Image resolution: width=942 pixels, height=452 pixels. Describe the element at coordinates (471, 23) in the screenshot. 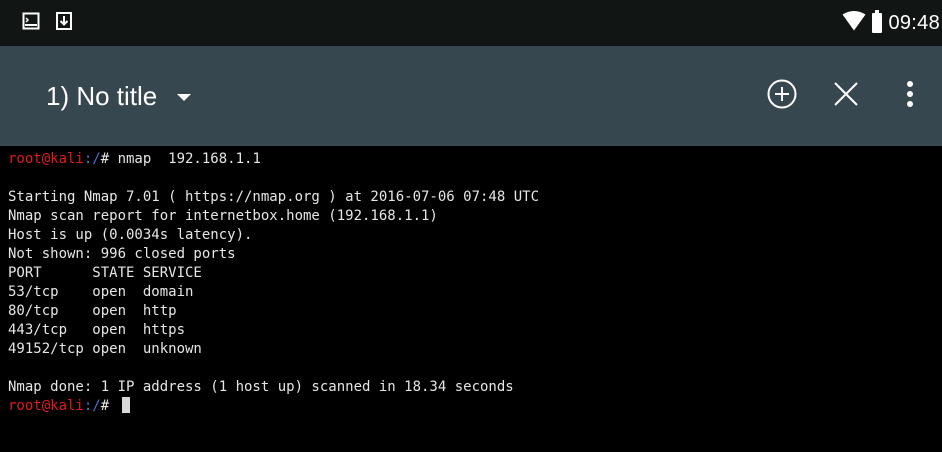

I see `status-bar: 09:48` at that location.